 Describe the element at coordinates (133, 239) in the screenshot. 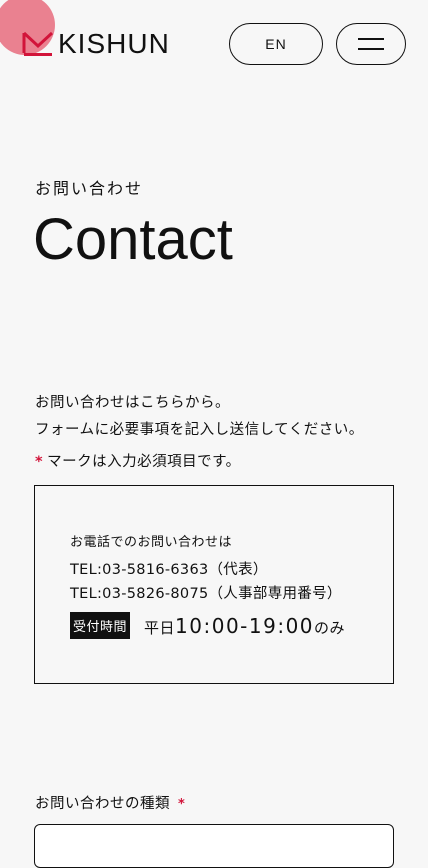

I see `page-title: Contact` at that location.